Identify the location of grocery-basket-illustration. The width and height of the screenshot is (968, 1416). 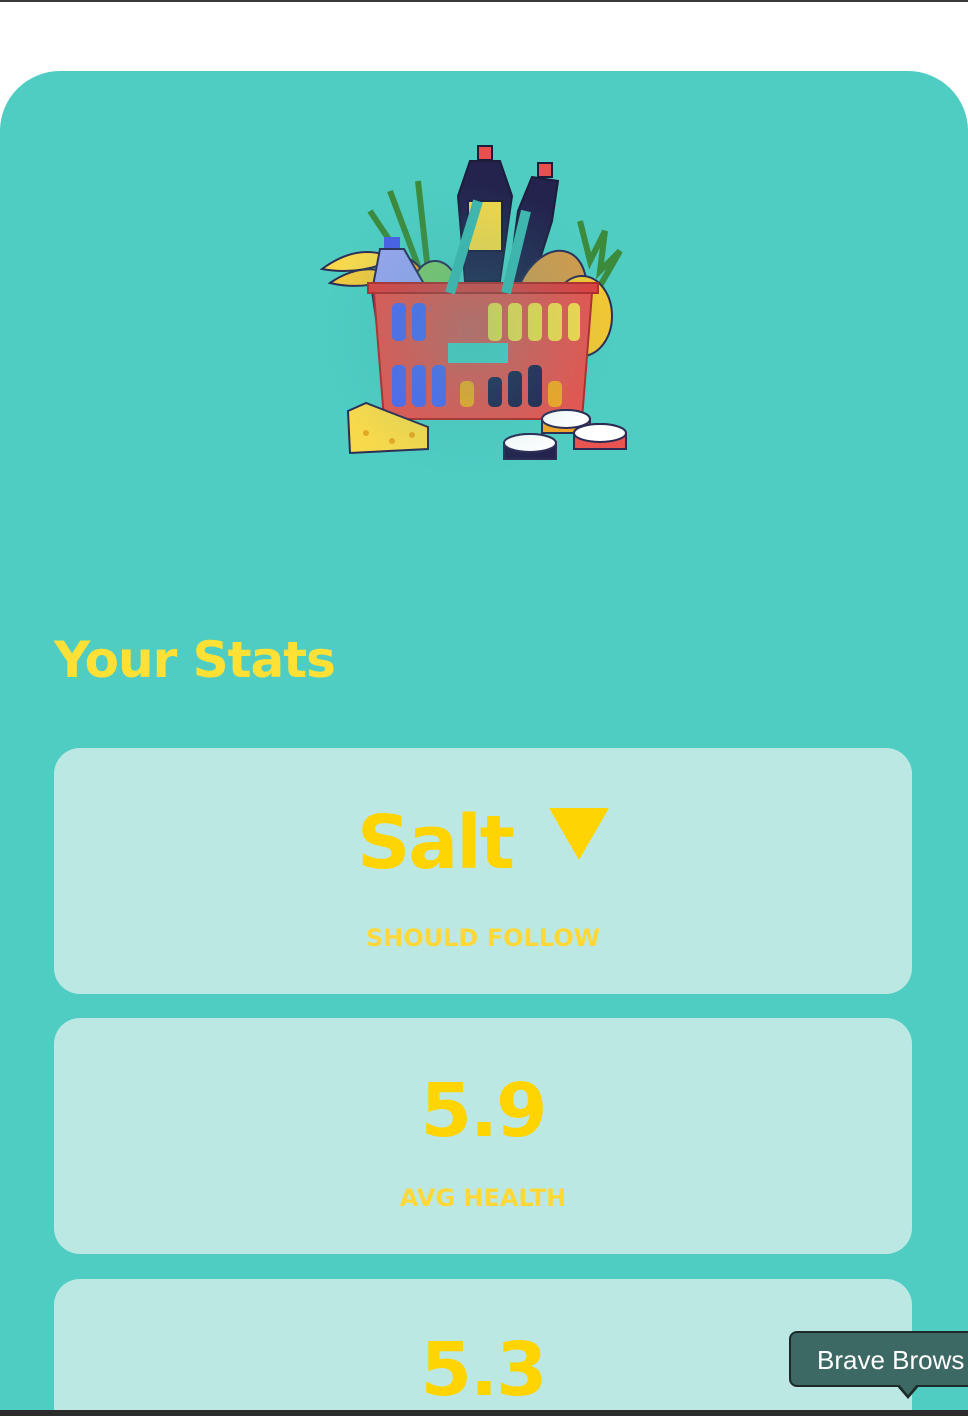
(470, 311).